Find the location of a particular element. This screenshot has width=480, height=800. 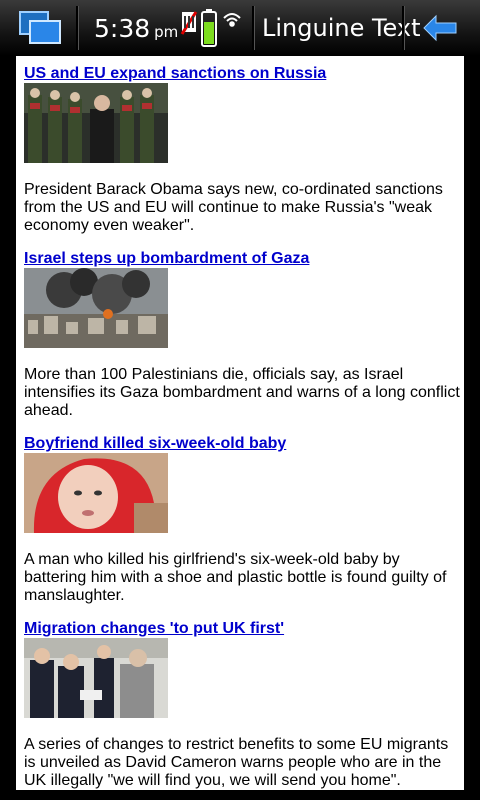

battery-icon is located at coordinates (209, 28).